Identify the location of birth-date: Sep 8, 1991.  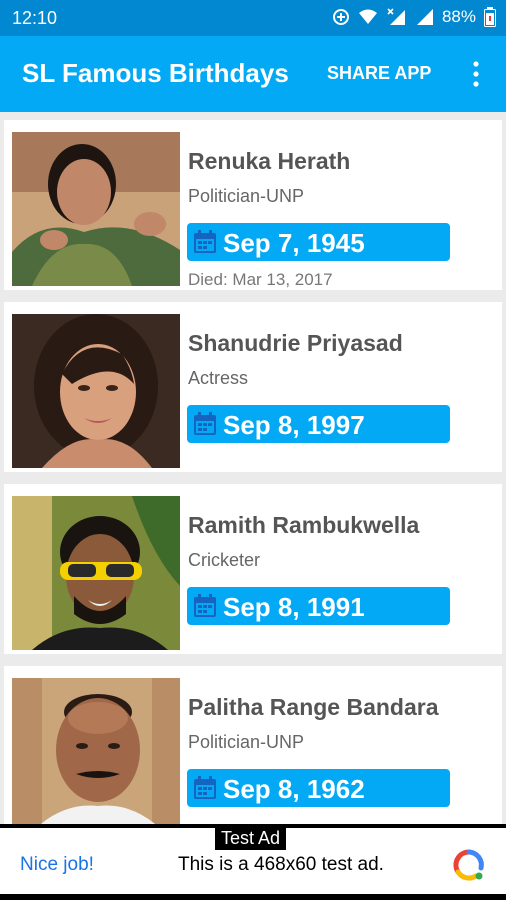
(294, 607).